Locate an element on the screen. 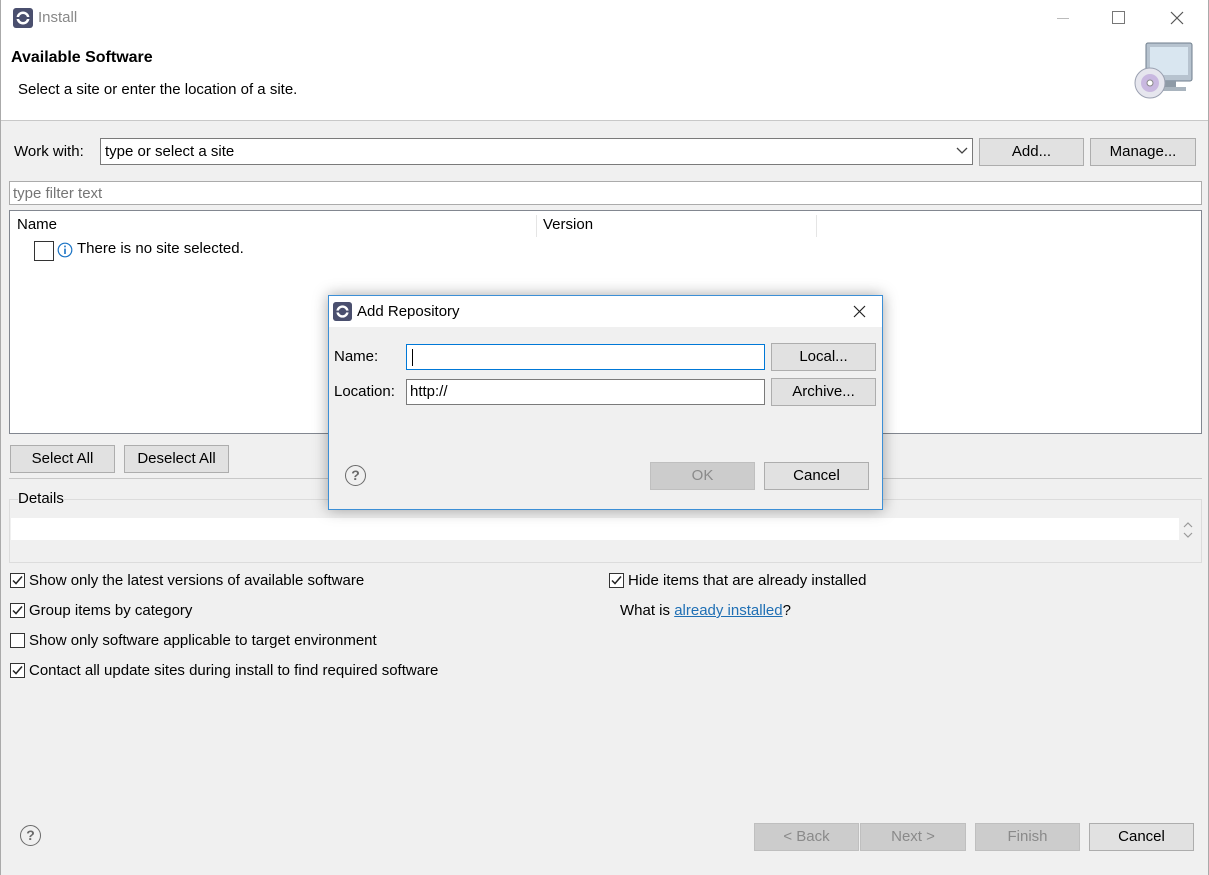  deselect-all-button: Deselect All is located at coordinates (176, 459).